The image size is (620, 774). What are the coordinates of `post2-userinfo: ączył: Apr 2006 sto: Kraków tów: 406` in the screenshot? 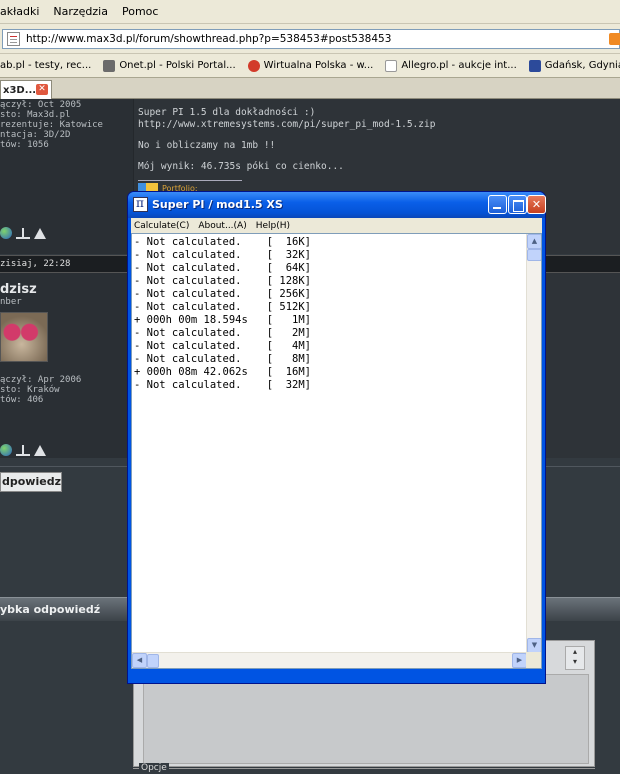 It's located at (41, 390).